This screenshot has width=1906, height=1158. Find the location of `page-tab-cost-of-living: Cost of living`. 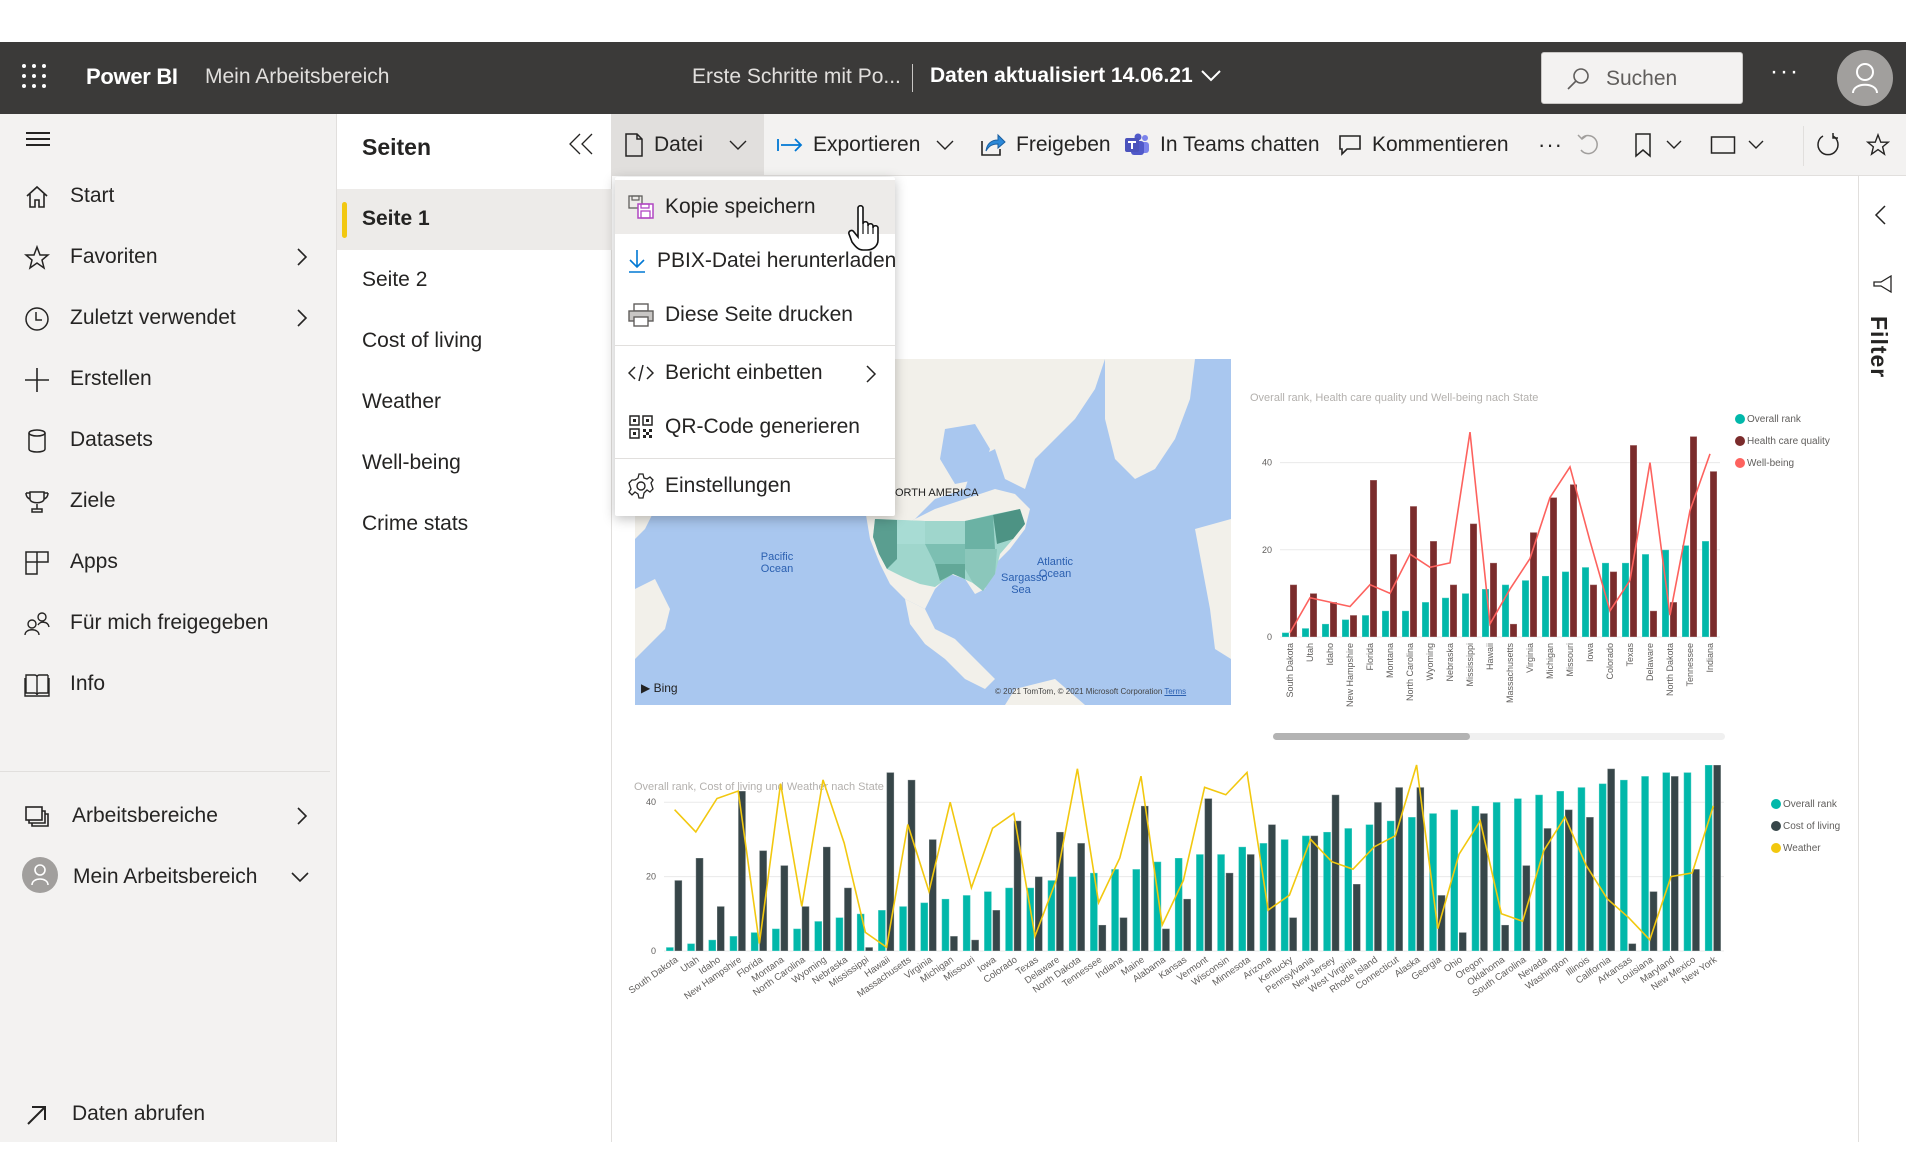

page-tab-cost-of-living: Cost of living is located at coordinates (474, 341).